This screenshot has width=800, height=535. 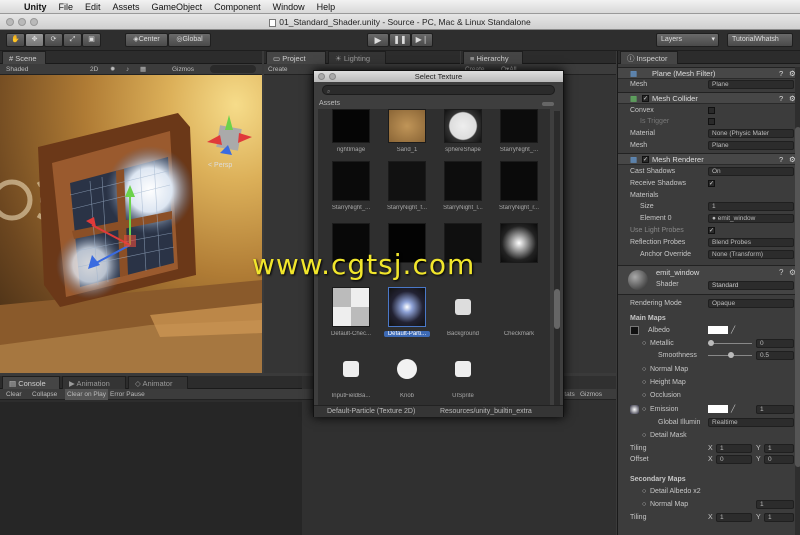 What do you see at coordinates (296, 57) in the screenshot?
I see `tab-project: ▭ Project` at bounding box center [296, 57].